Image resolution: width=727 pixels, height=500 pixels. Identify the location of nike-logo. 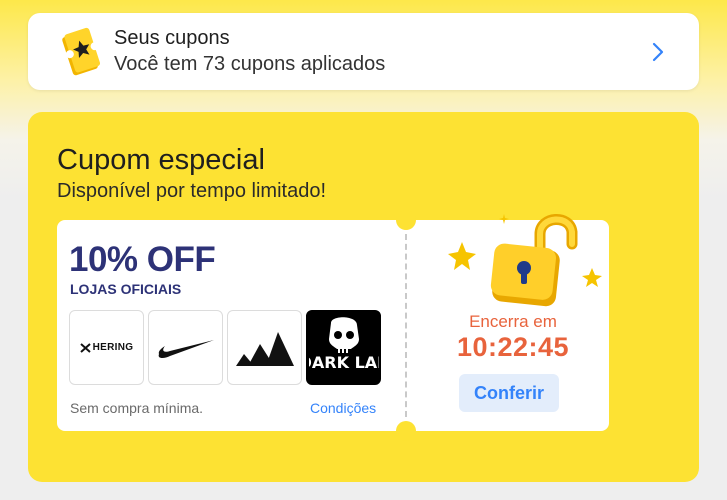
(185, 347).